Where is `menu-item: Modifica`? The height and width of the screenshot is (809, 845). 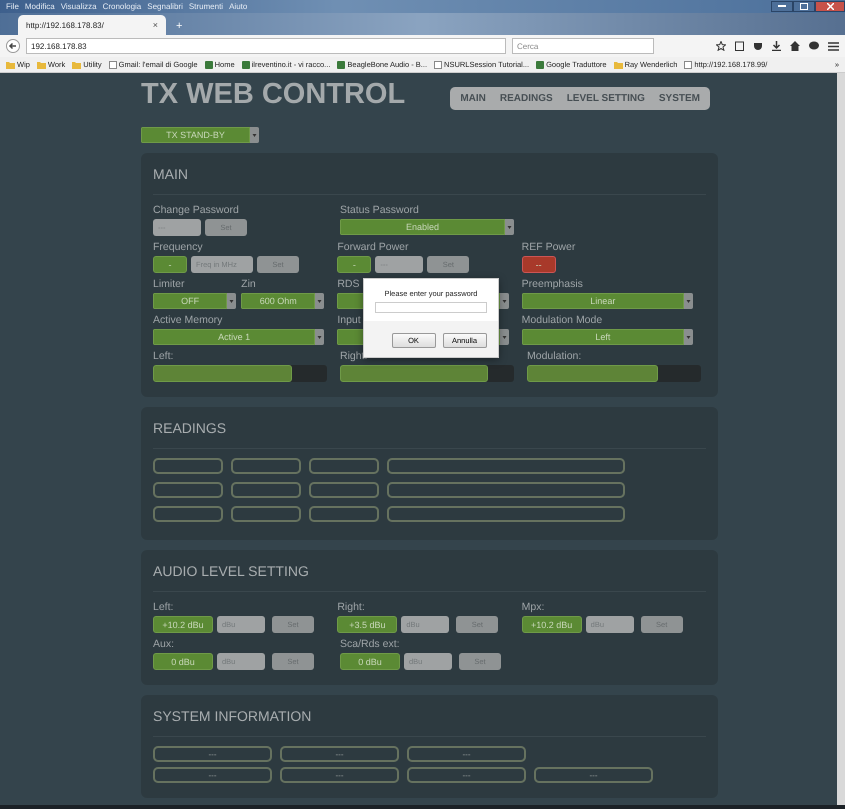
menu-item: Modifica is located at coordinates (39, 6).